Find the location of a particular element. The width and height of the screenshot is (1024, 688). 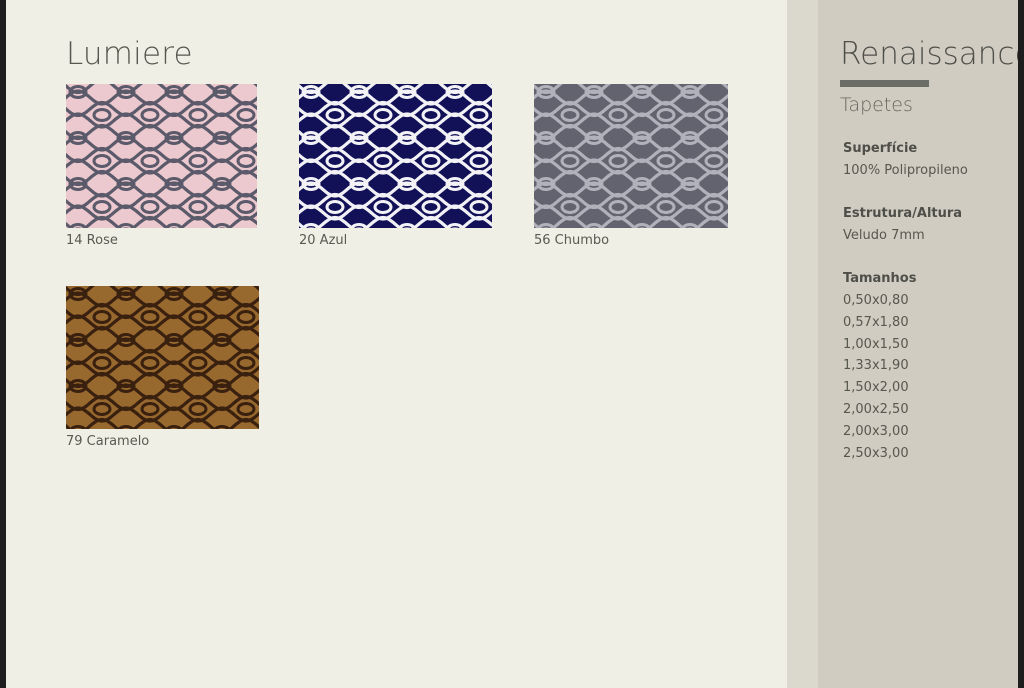

size-option: 2,00x3,00 is located at coordinates (876, 431).